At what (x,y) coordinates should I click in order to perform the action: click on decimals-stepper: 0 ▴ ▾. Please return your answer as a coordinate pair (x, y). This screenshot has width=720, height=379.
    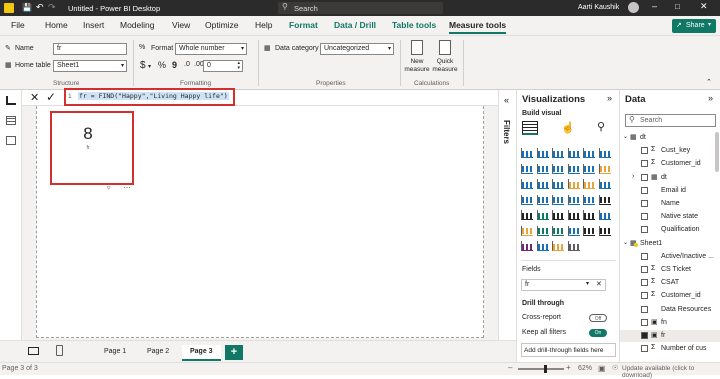
    Looking at the image, I should click on (223, 66).